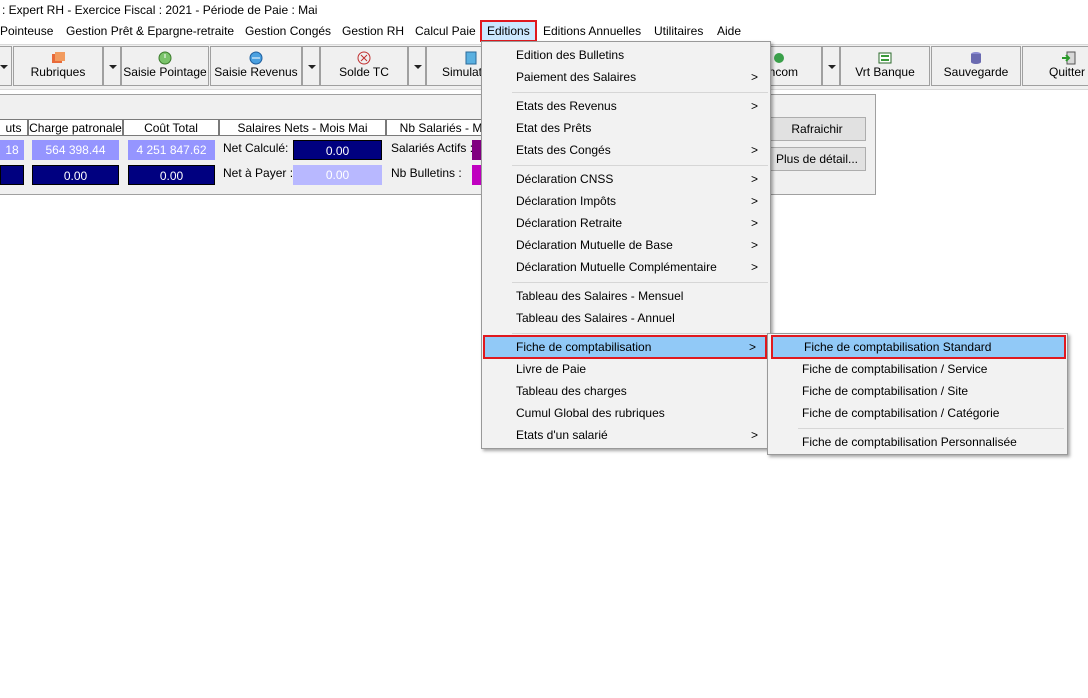 Image resolution: width=1088 pixels, height=698 pixels. I want to click on menu-gestion-conges: Gestion Congés, so click(288, 31).